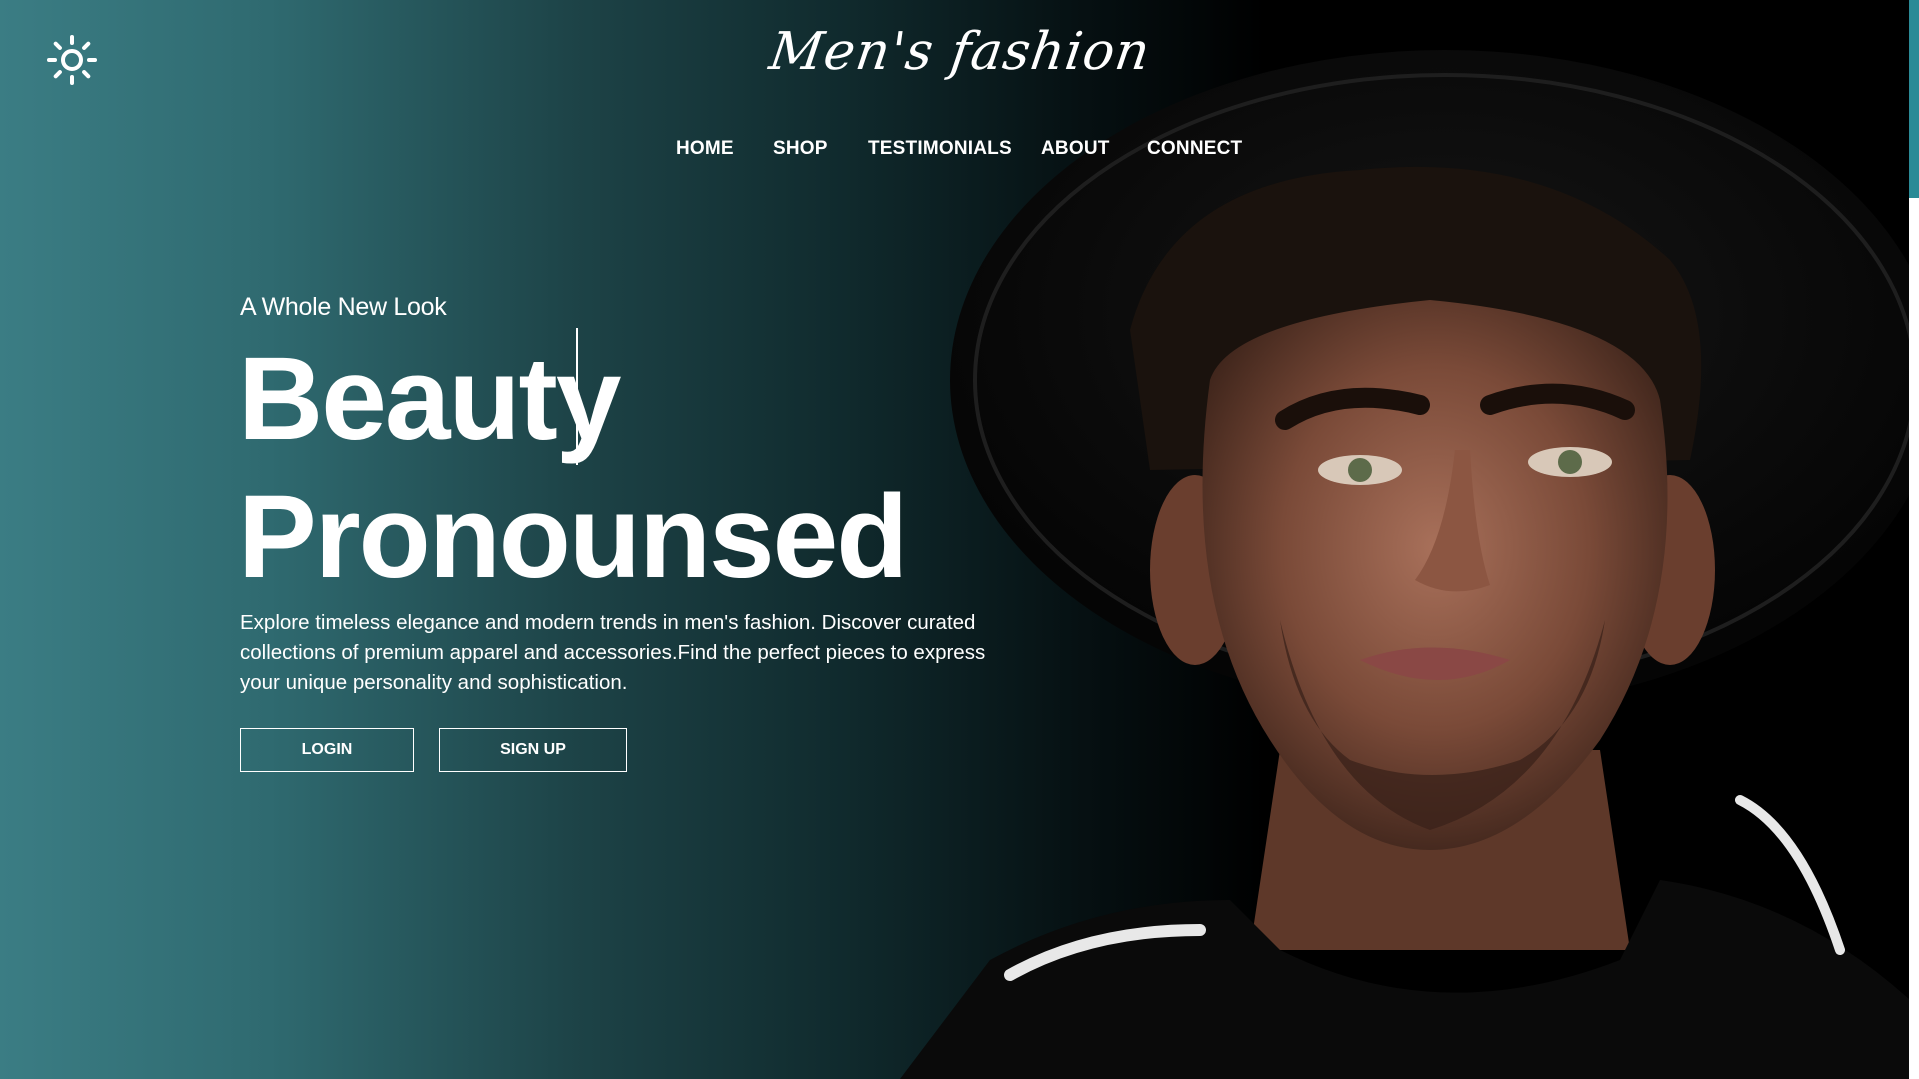 The height and width of the screenshot is (1079, 1919). Describe the element at coordinates (533, 750) in the screenshot. I see `signup-button: SIGN UP` at that location.